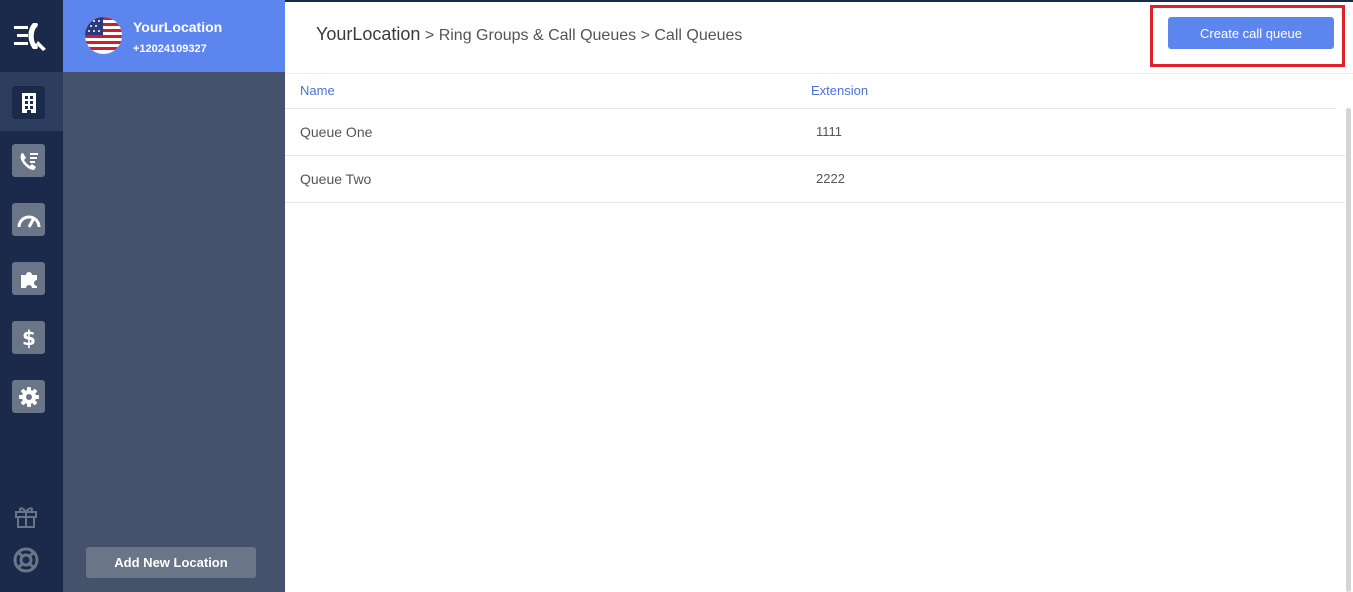  I want to click on rail-item-calls, so click(28, 160).